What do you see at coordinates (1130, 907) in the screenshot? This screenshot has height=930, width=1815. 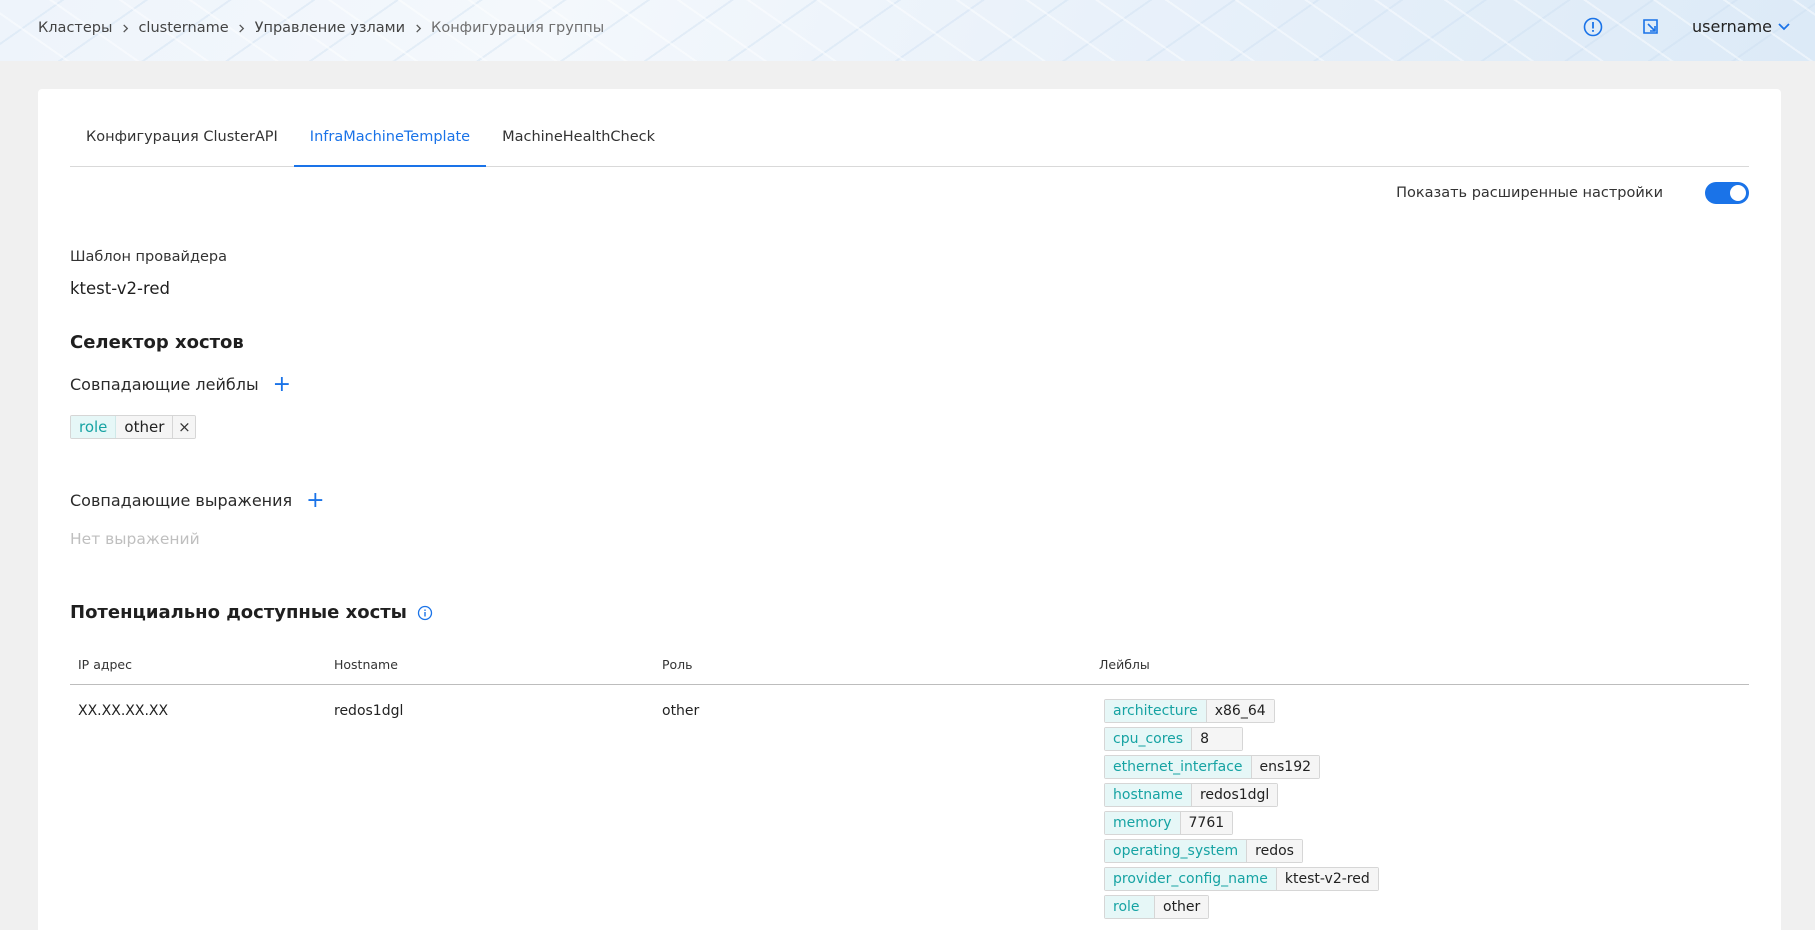 I see `host-label-key: role` at bounding box center [1130, 907].